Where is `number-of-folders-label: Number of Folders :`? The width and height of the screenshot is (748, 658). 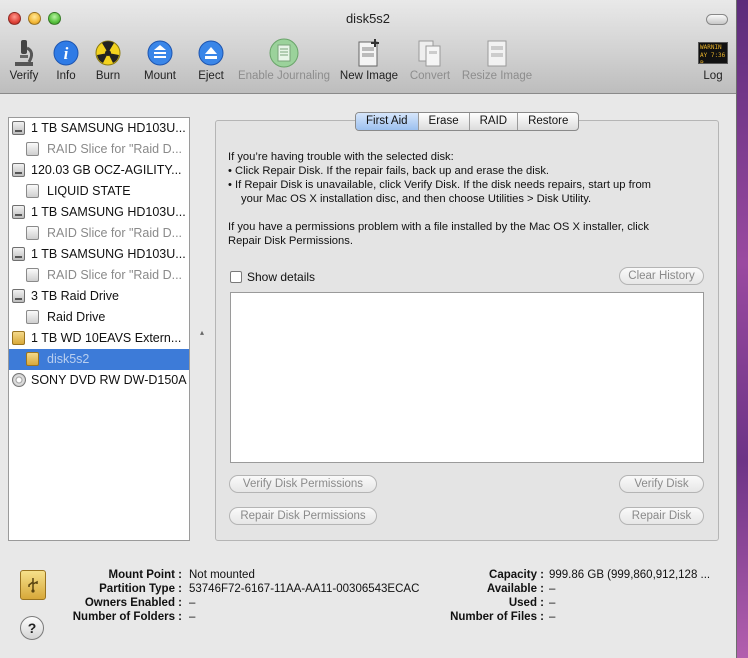 number-of-folders-label: Number of Folders : is located at coordinates (127, 617).